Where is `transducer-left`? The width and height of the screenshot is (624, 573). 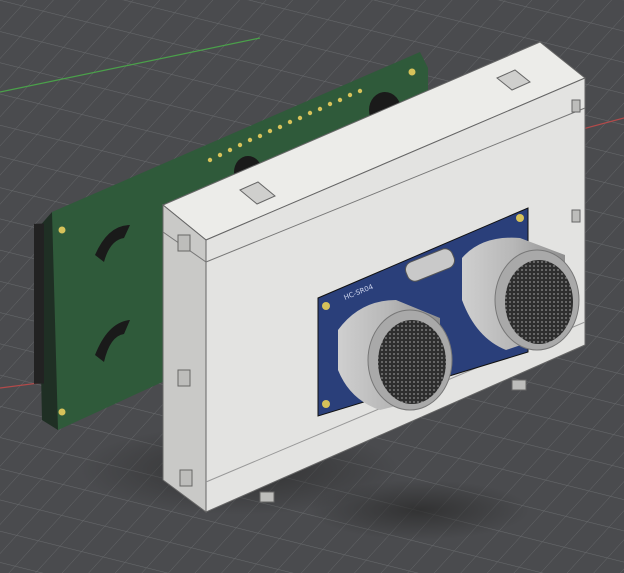 transducer-left is located at coordinates (395, 355).